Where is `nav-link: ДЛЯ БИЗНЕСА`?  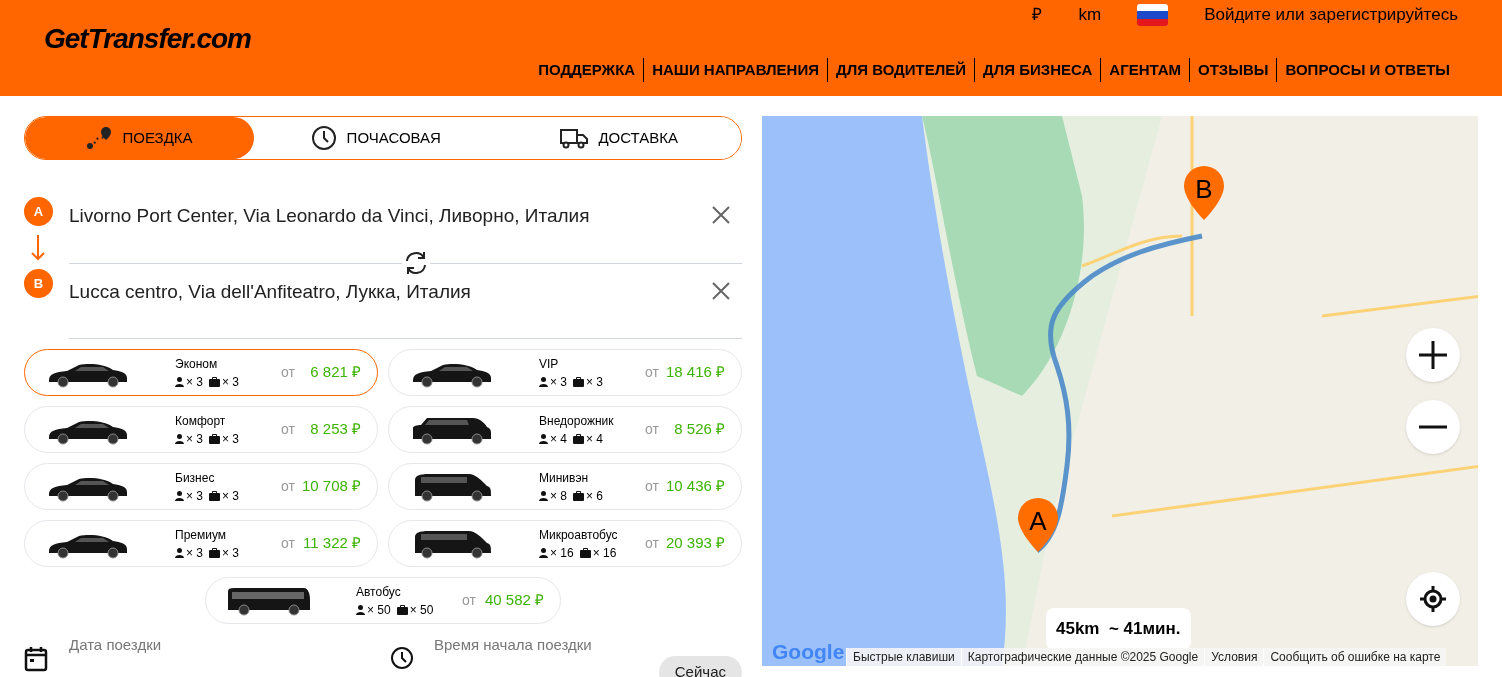 nav-link: ДЛЯ БИЗНЕСА is located at coordinates (1037, 70).